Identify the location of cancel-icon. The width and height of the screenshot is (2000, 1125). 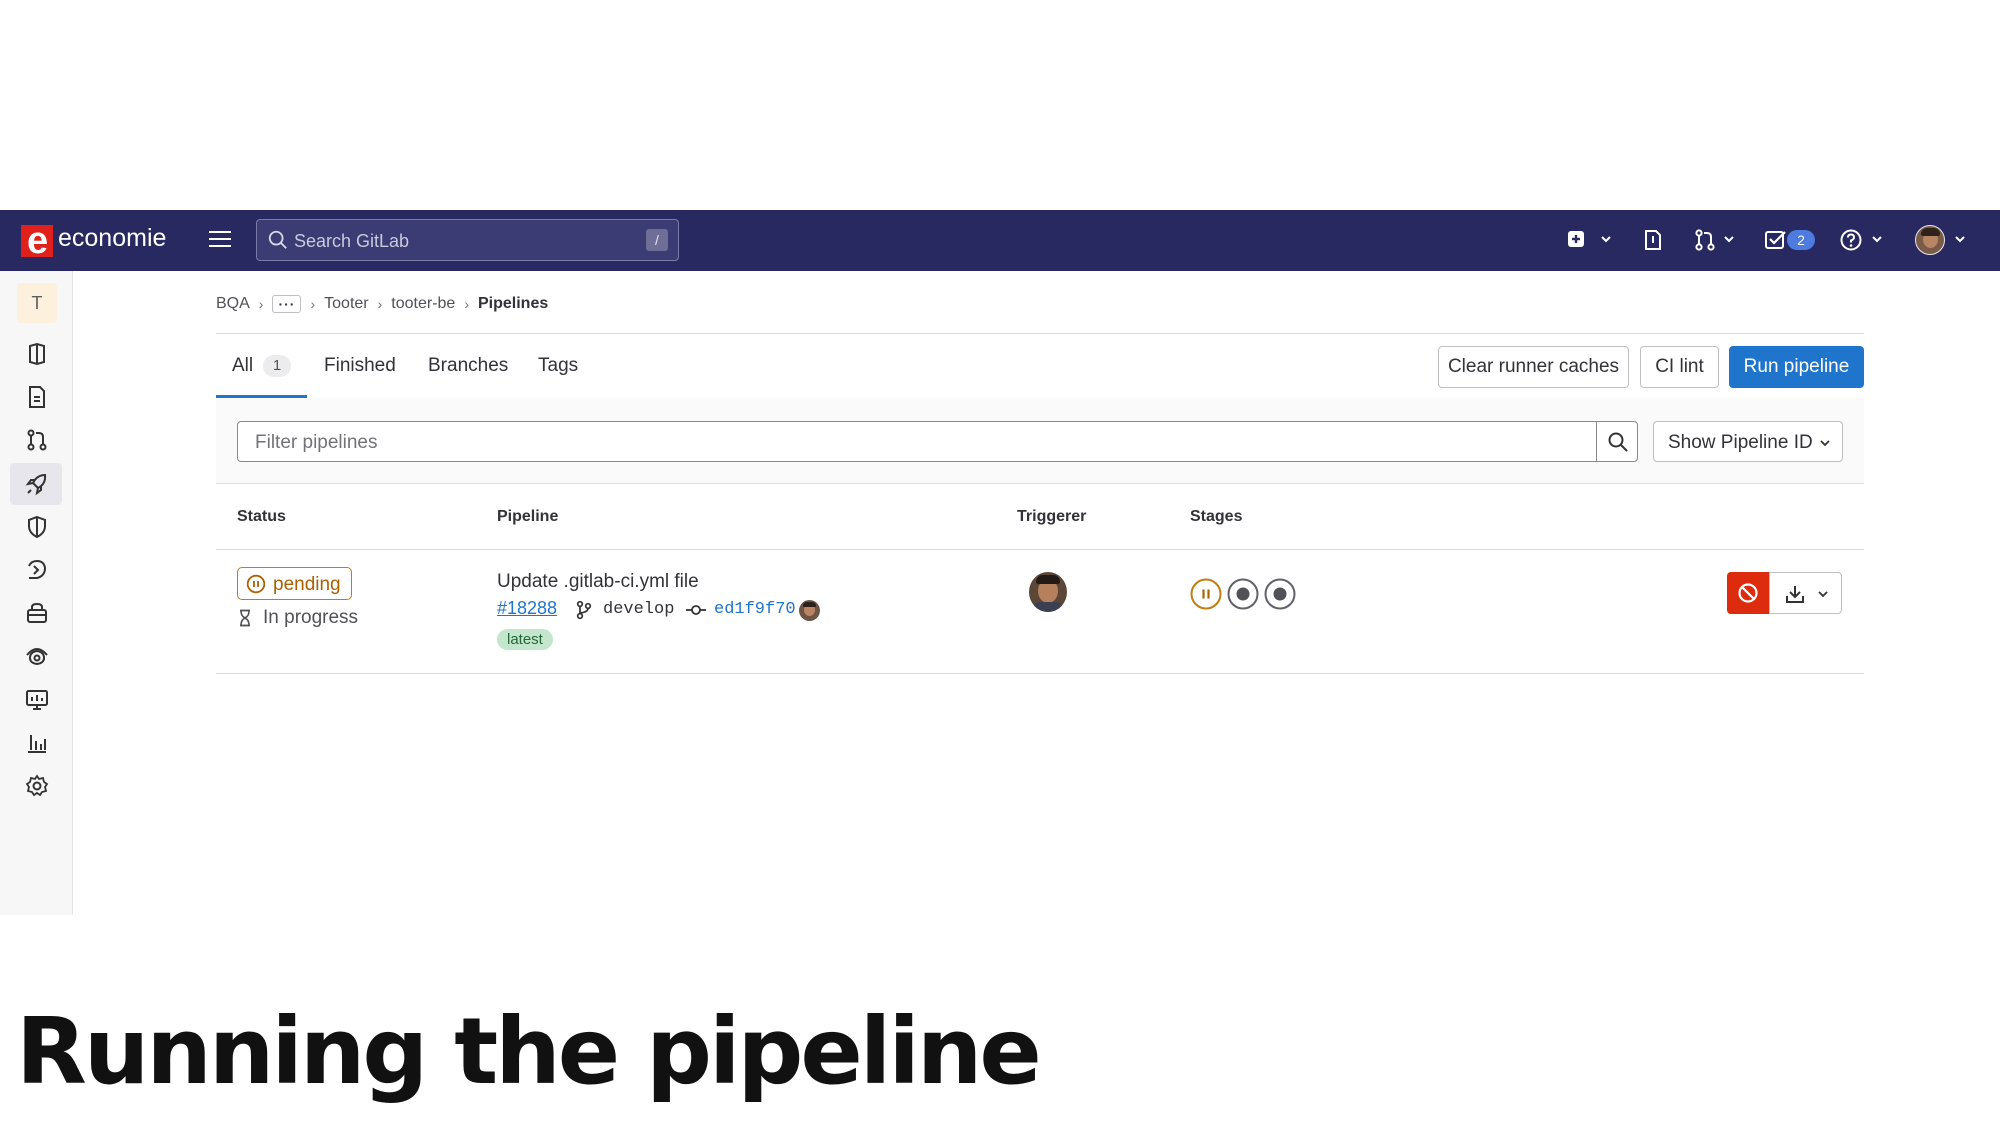
(1748, 593).